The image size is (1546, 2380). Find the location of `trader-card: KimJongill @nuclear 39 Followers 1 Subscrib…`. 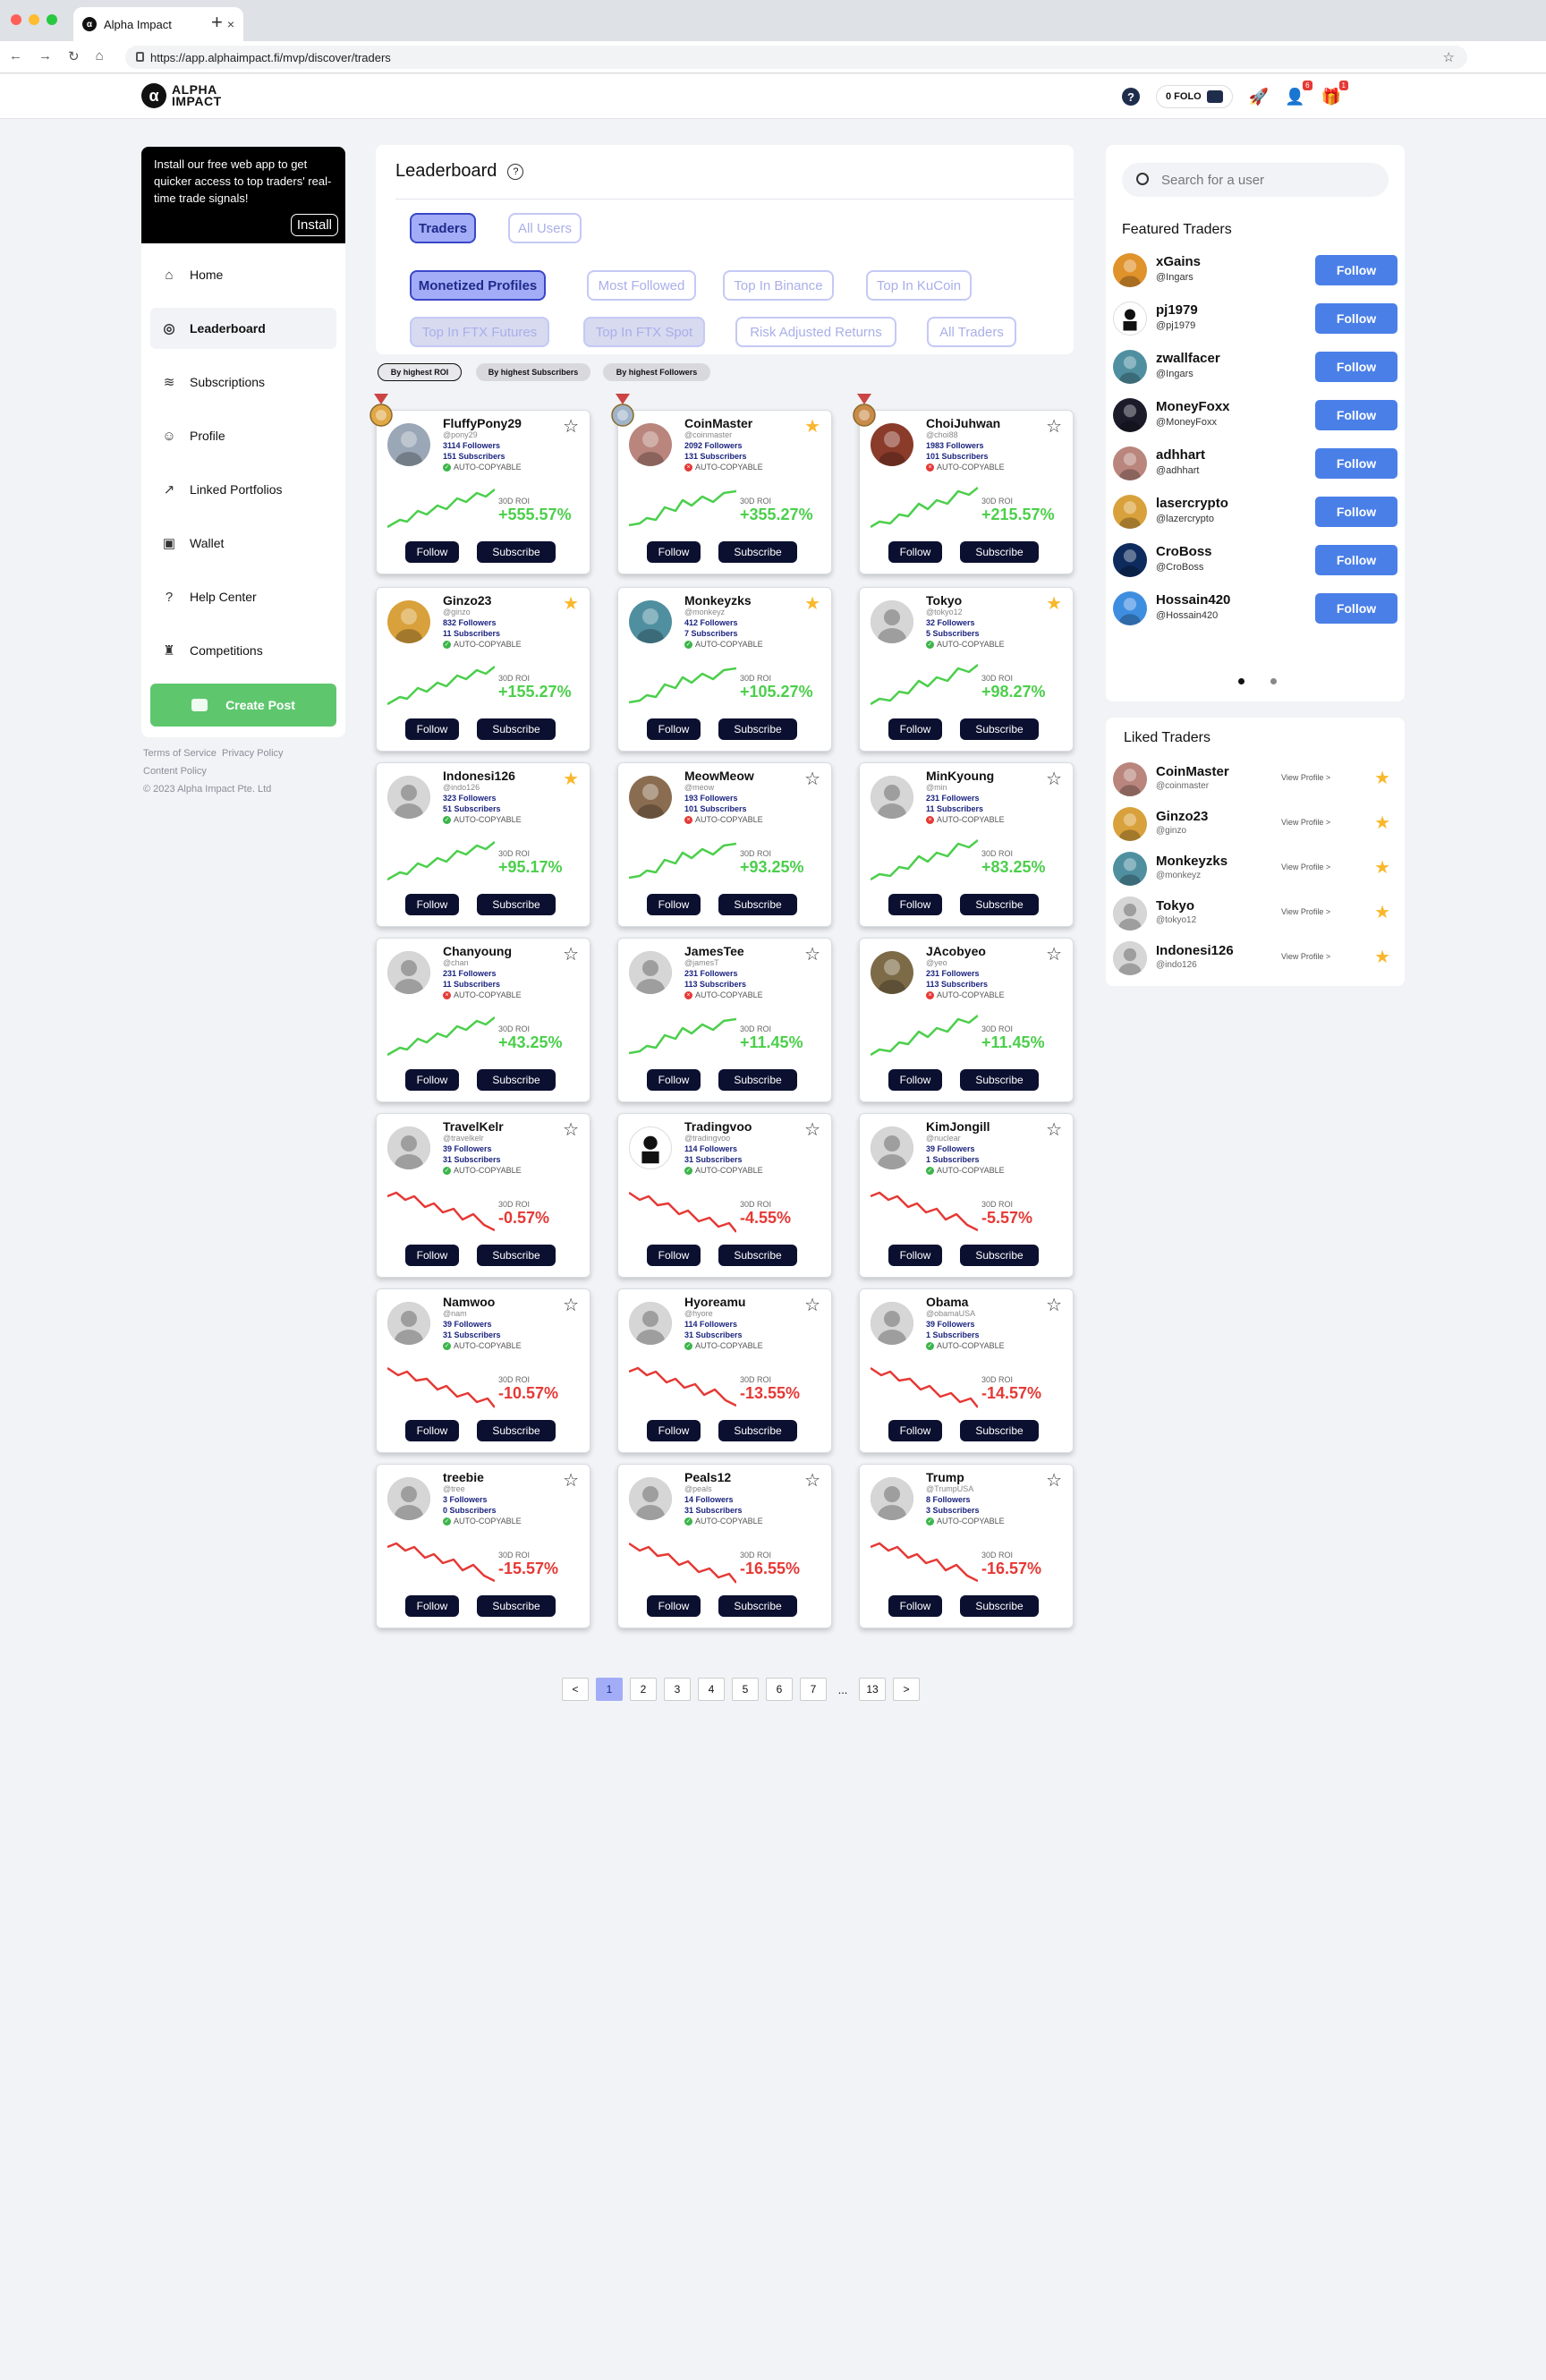

trader-card: KimJongill @nuclear 39 Followers 1 Subscrib… is located at coordinates (967, 1195).